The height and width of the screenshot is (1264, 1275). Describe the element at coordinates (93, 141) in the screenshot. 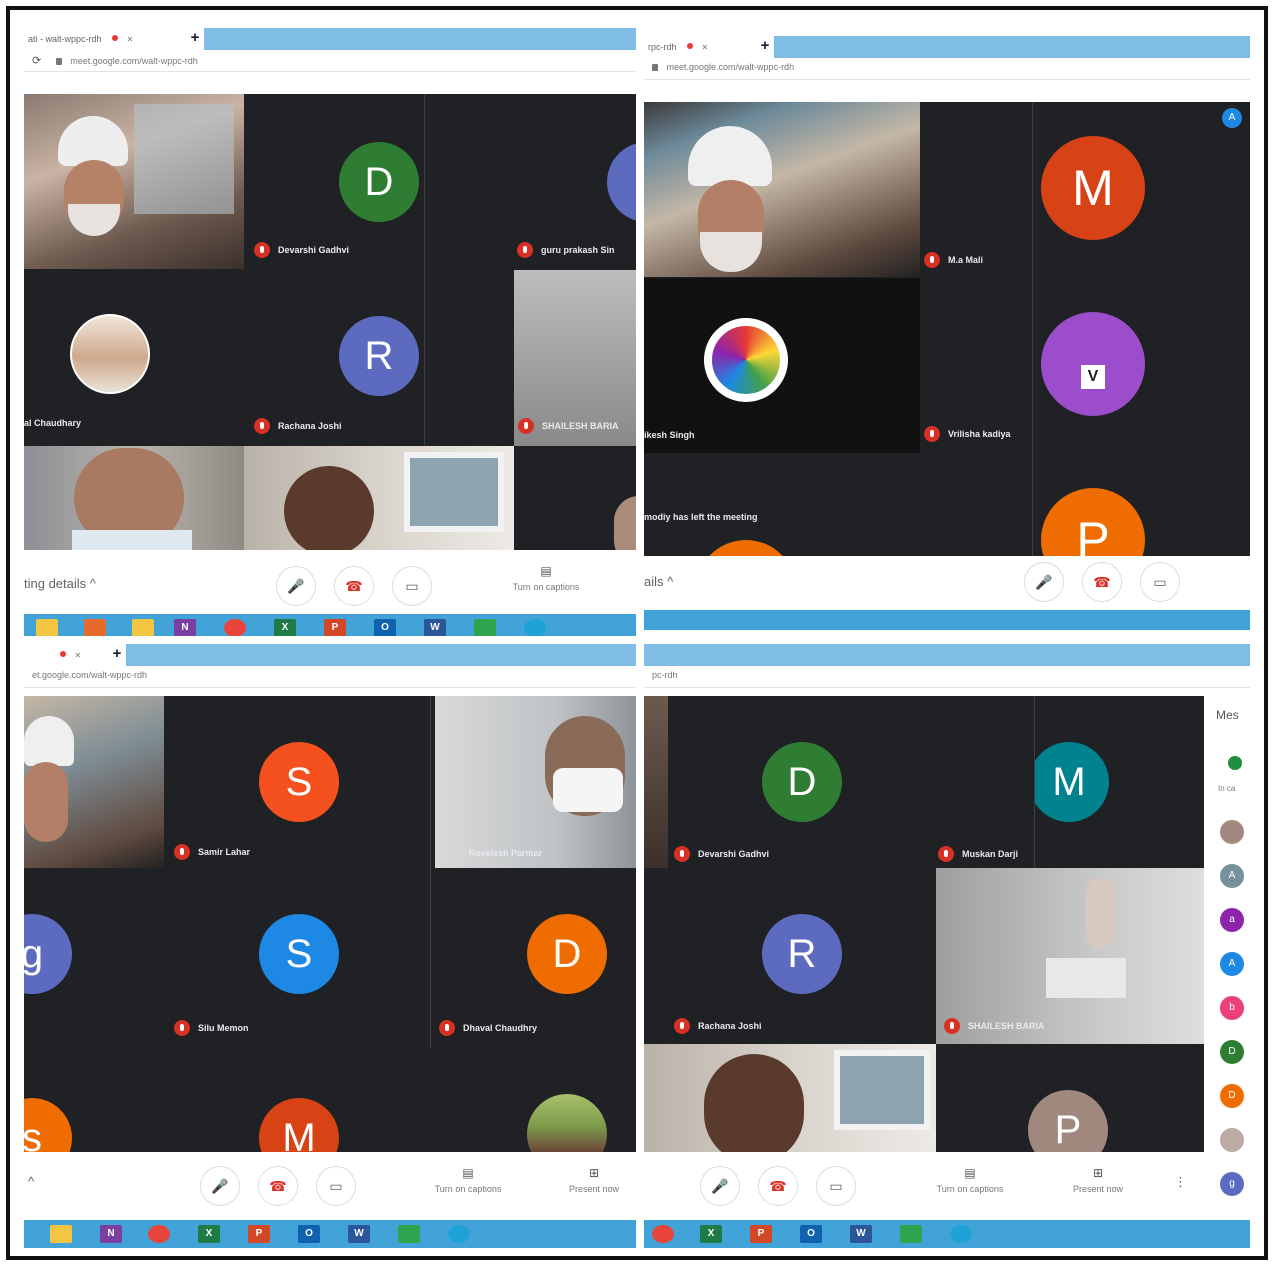

I see `cap-shape` at that location.